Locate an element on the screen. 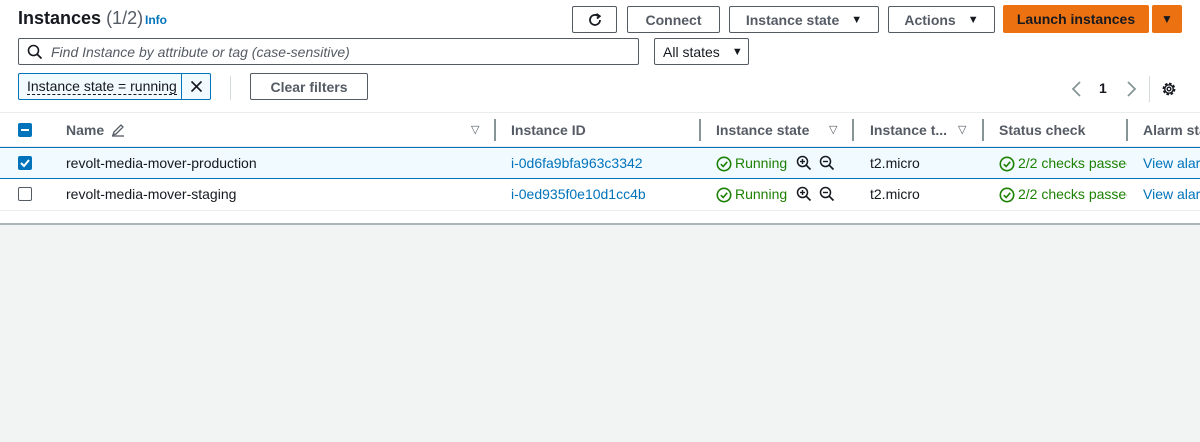 The image size is (1200, 442). clear-filters-label: Clear filters is located at coordinates (309, 86).